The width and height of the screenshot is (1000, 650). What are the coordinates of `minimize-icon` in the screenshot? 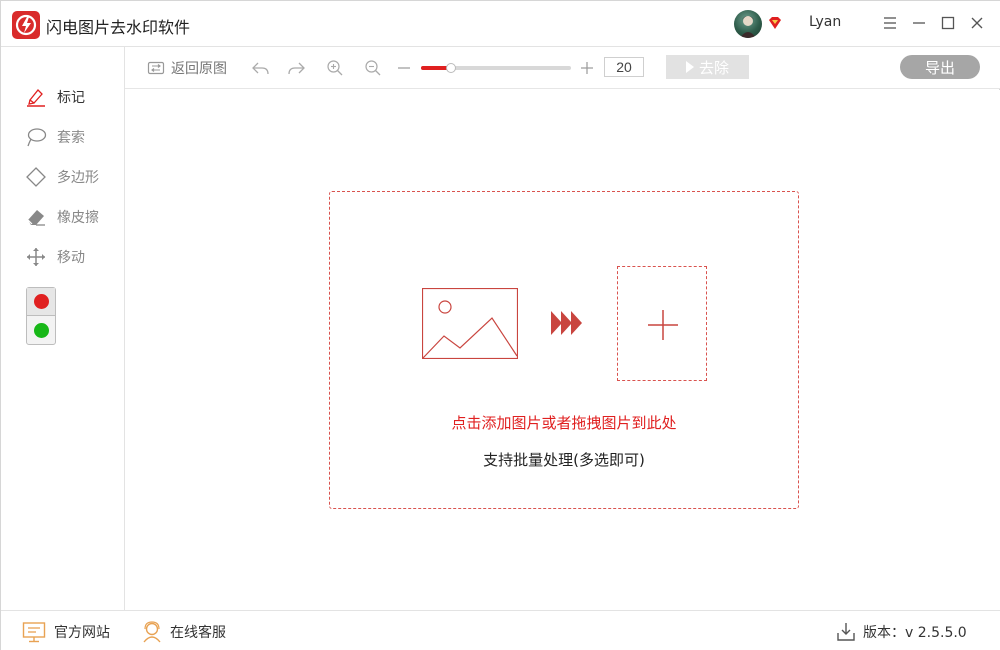 It's located at (919, 23).